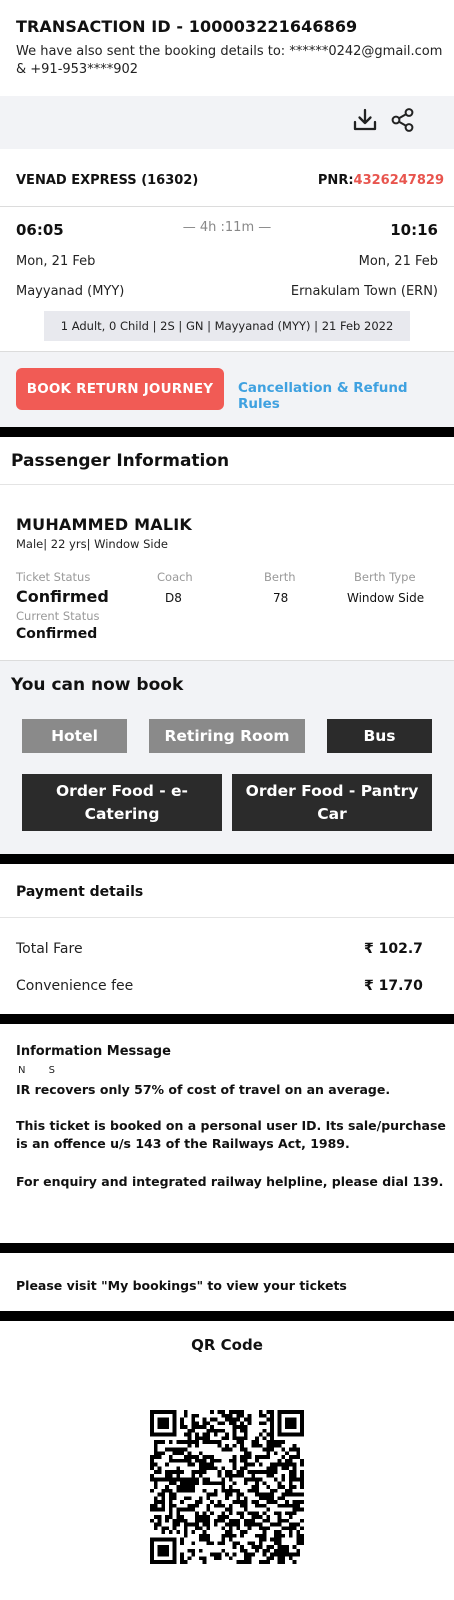 The height and width of the screenshot is (1600, 454). Describe the element at coordinates (62, 596) in the screenshot. I see `ticket-status-value: Confirmed` at that location.